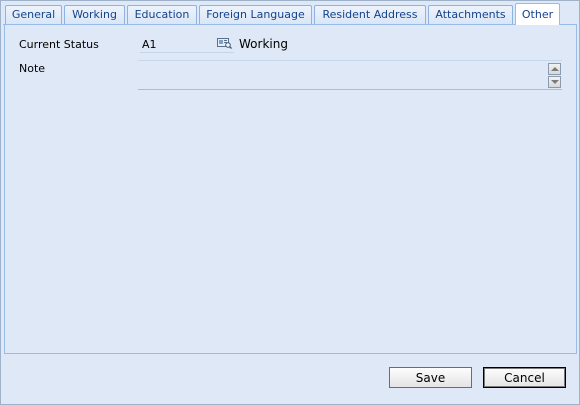 The image size is (580, 405). What do you see at coordinates (59, 44) in the screenshot?
I see `current-status-label: Current Status` at bounding box center [59, 44].